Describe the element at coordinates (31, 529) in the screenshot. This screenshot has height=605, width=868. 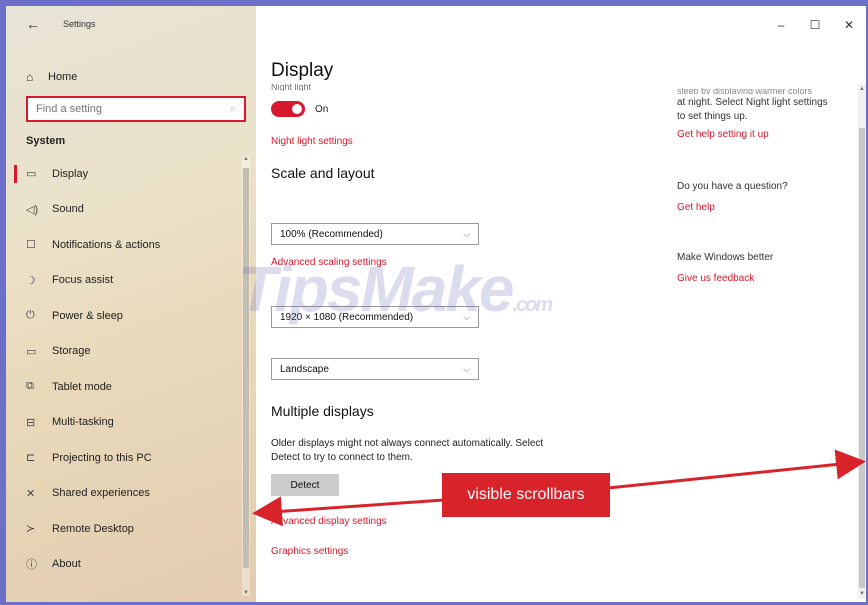
I see `remote-icon: ≻` at that location.